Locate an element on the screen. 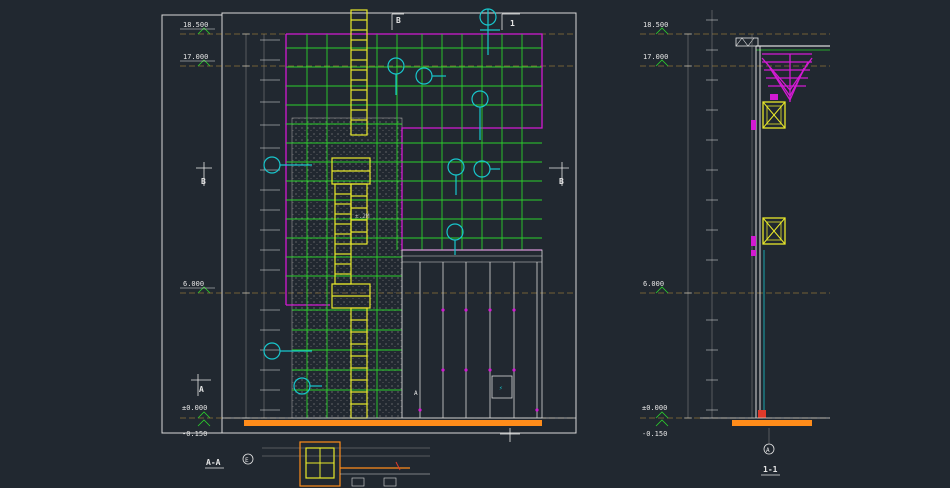 The height and width of the screenshot is (488, 950). left-frame-margin is located at coordinates (192, 224).